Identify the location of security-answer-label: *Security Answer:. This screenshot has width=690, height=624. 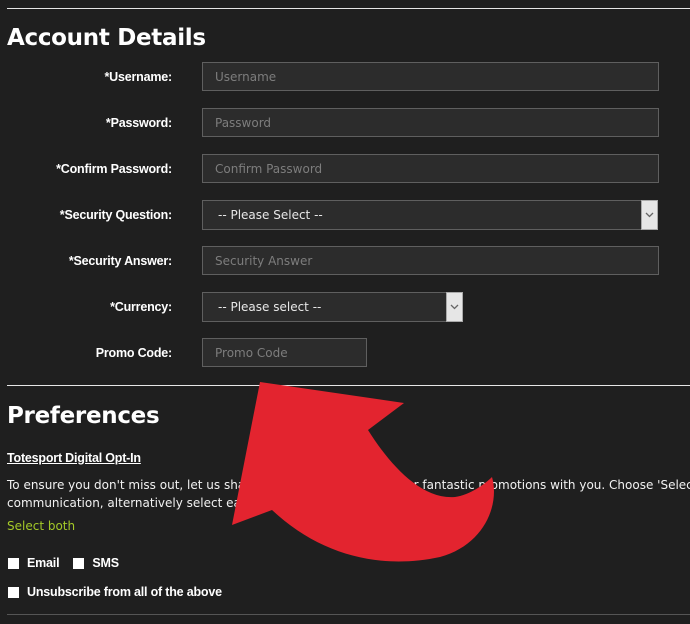
(120, 261).